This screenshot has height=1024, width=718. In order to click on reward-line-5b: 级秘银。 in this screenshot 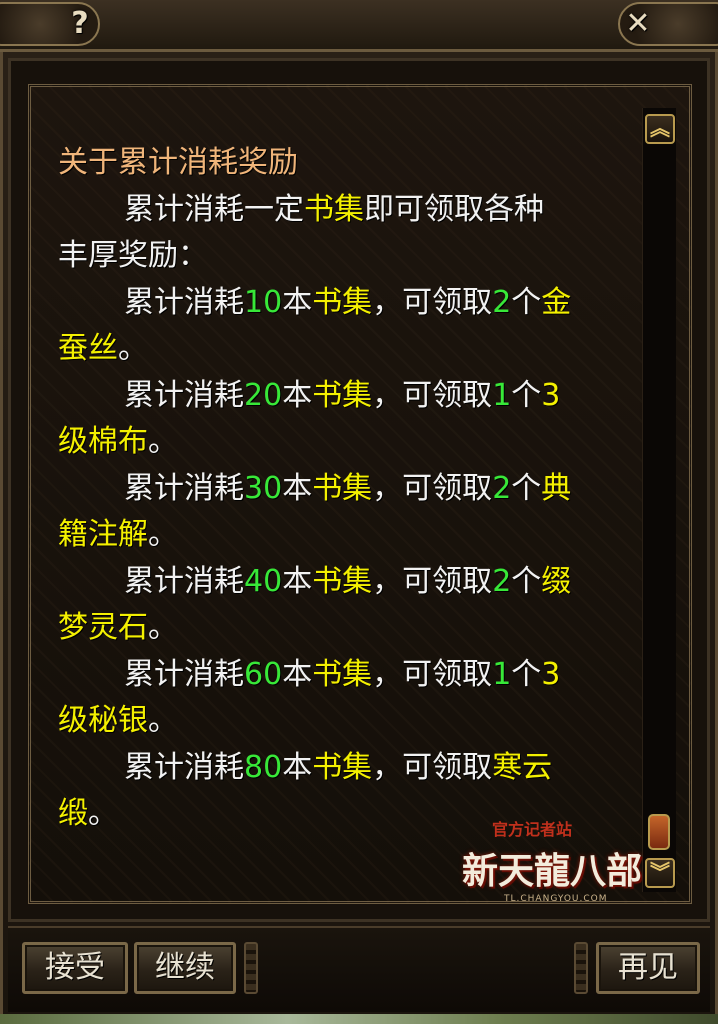, I will do `click(118, 720)`.